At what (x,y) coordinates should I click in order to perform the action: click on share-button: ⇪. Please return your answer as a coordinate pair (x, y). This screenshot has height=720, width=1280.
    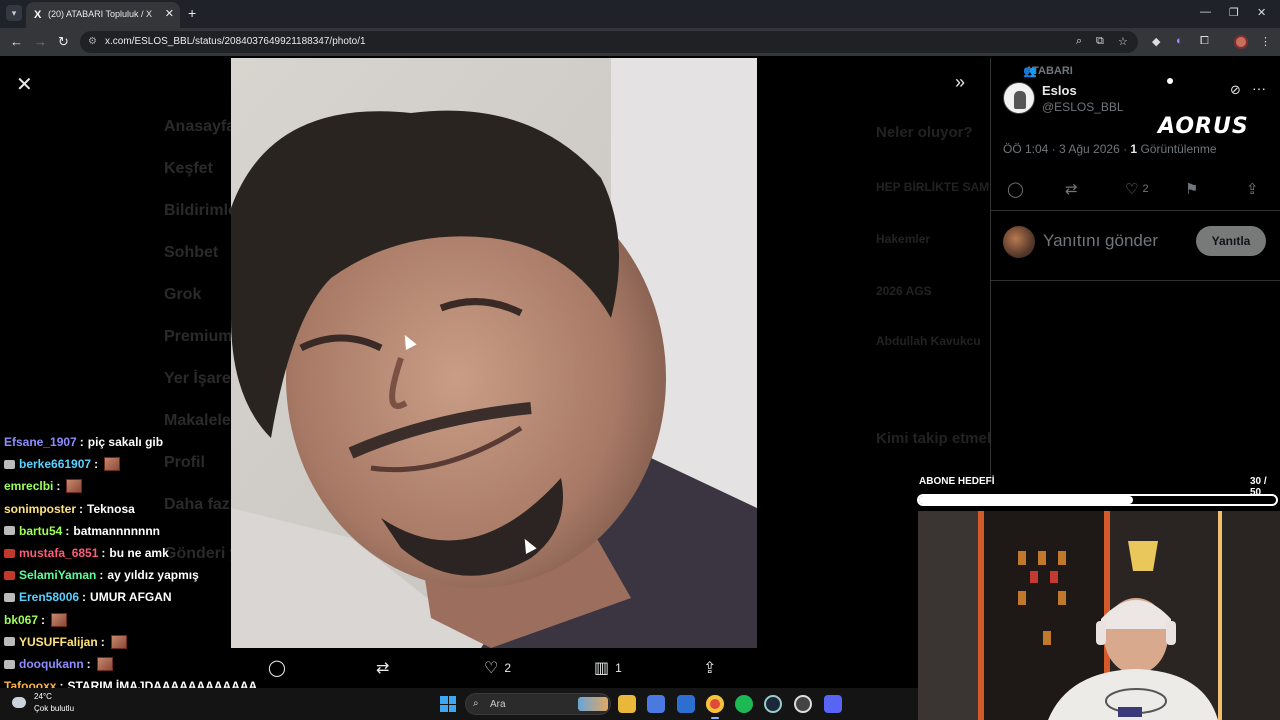
    Looking at the image, I should click on (709, 668).